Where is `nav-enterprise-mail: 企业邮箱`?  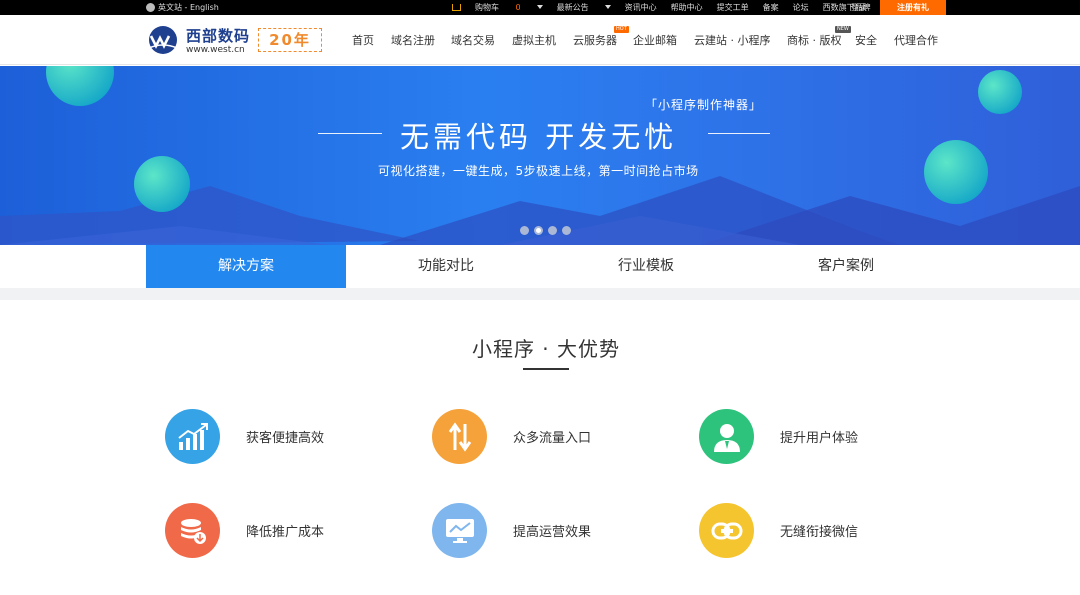 nav-enterprise-mail: 企业邮箱 is located at coordinates (655, 40).